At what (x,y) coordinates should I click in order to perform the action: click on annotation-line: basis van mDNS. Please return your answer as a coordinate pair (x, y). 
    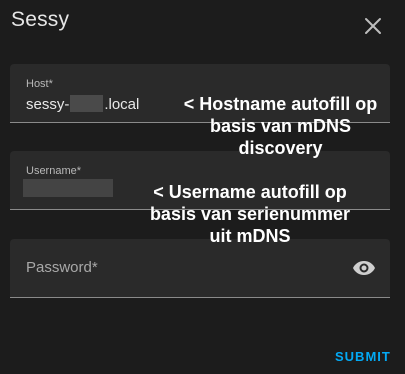
    Looking at the image, I should click on (280, 126).